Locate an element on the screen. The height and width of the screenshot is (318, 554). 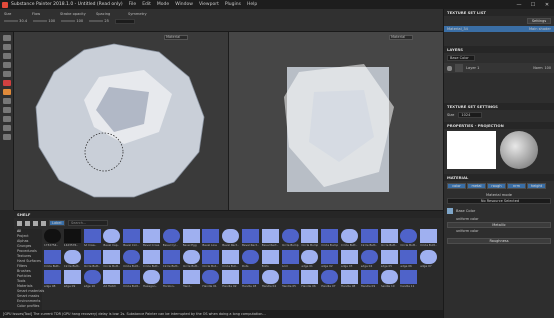
paint-brush-icon is located at coordinates (7, 38).